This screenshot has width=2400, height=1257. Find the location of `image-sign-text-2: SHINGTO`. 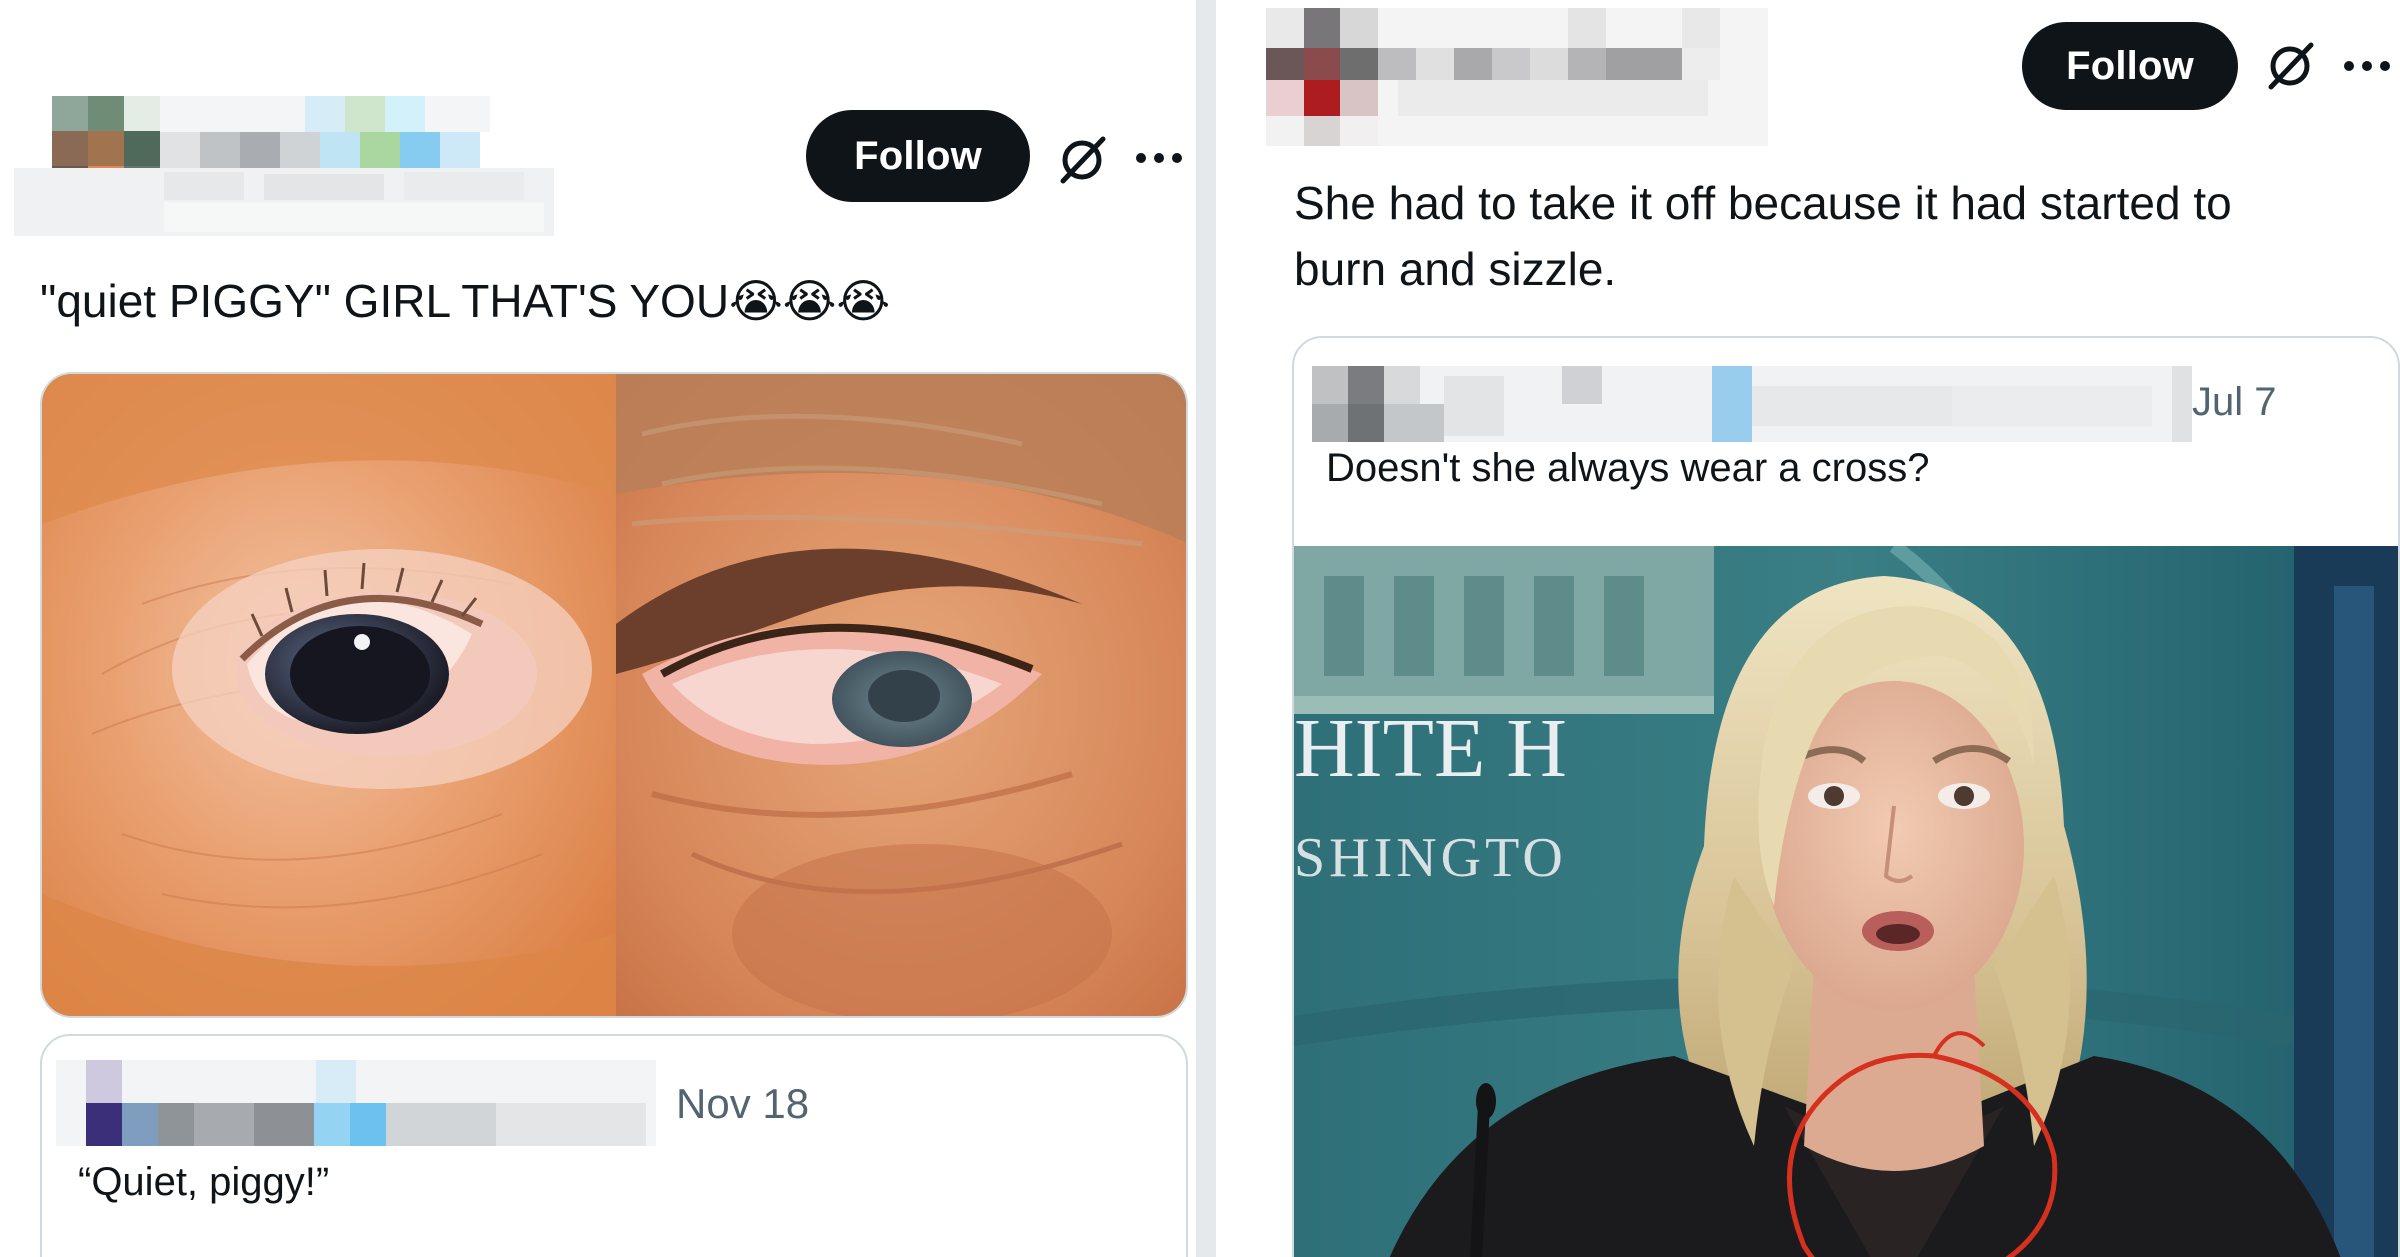

image-sign-text-2: SHINGTO is located at coordinates (1430, 858).